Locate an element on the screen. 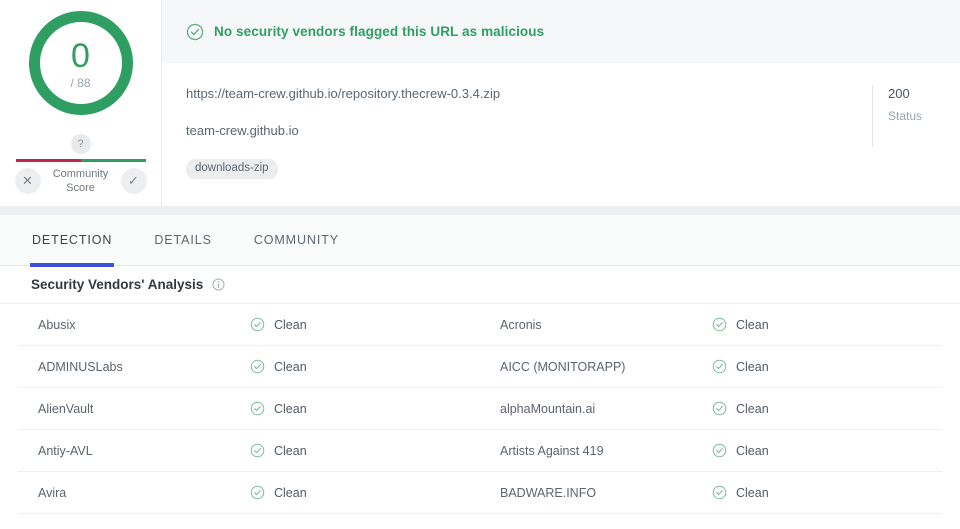 This screenshot has width=960, height=529. vendor-name: Abusix is located at coordinates (57, 324).